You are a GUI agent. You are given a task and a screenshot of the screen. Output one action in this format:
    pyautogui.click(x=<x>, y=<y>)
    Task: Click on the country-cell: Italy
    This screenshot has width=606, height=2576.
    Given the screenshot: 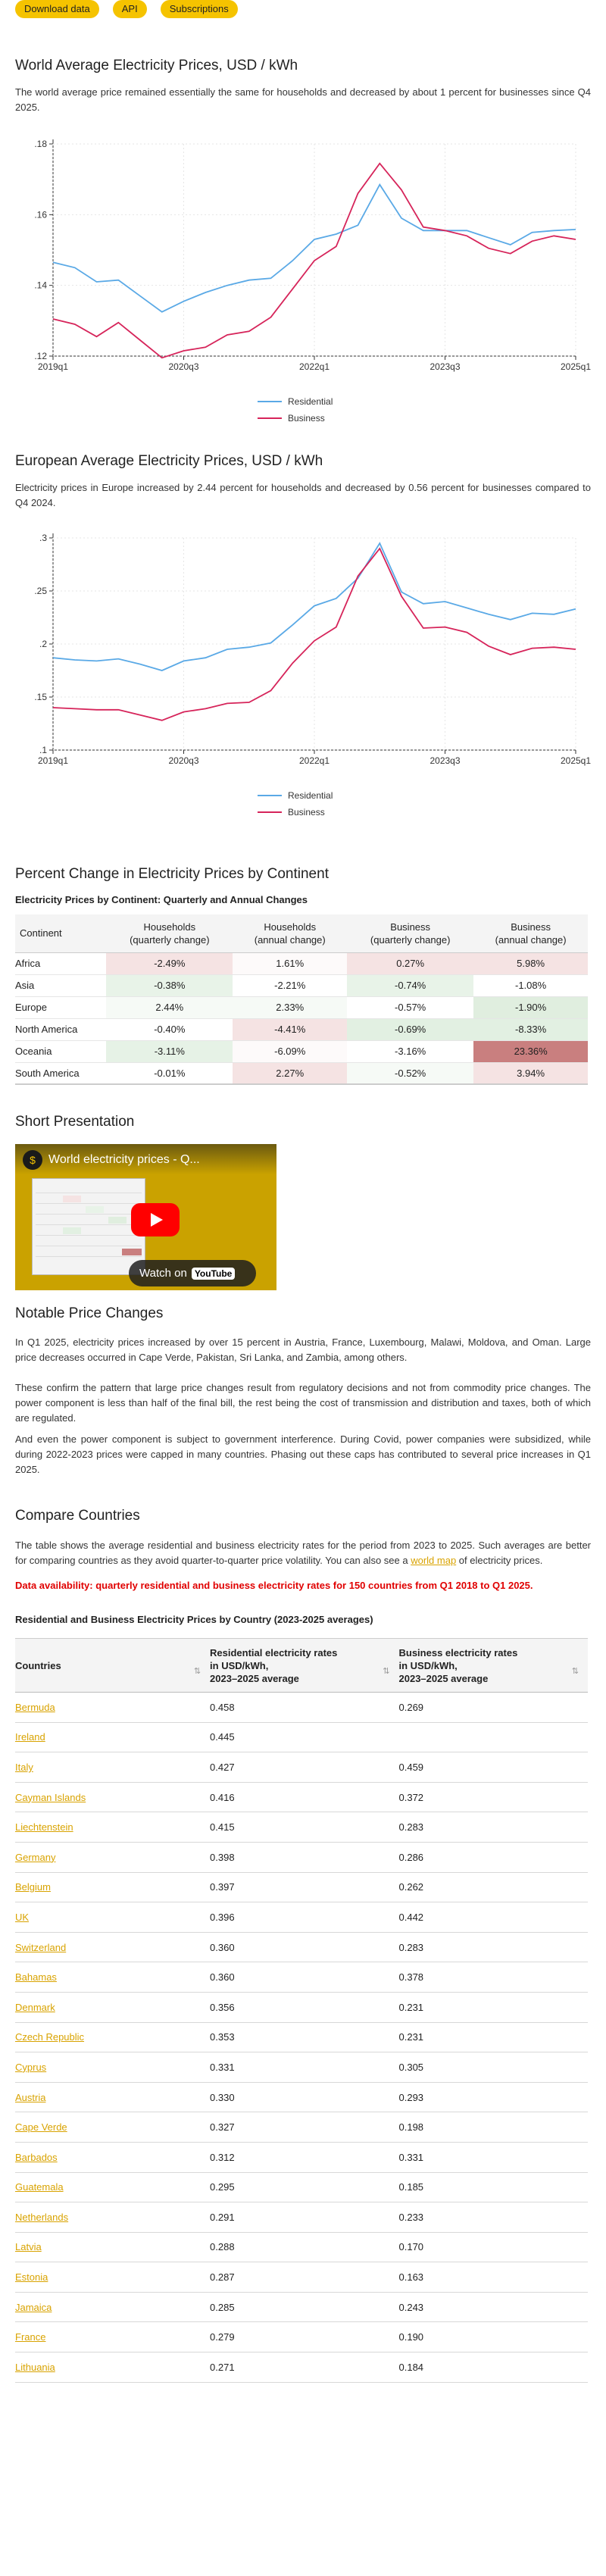 What is the action you would take?
    pyautogui.click(x=113, y=1767)
    